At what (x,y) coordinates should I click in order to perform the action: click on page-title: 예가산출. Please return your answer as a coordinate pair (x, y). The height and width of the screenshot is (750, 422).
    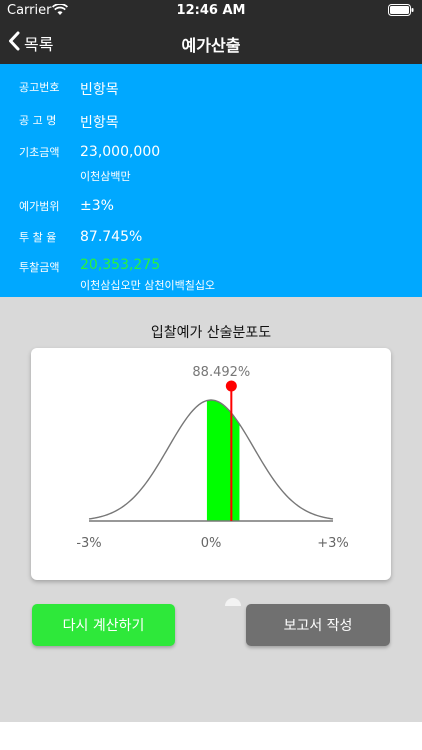
    Looking at the image, I should click on (211, 45).